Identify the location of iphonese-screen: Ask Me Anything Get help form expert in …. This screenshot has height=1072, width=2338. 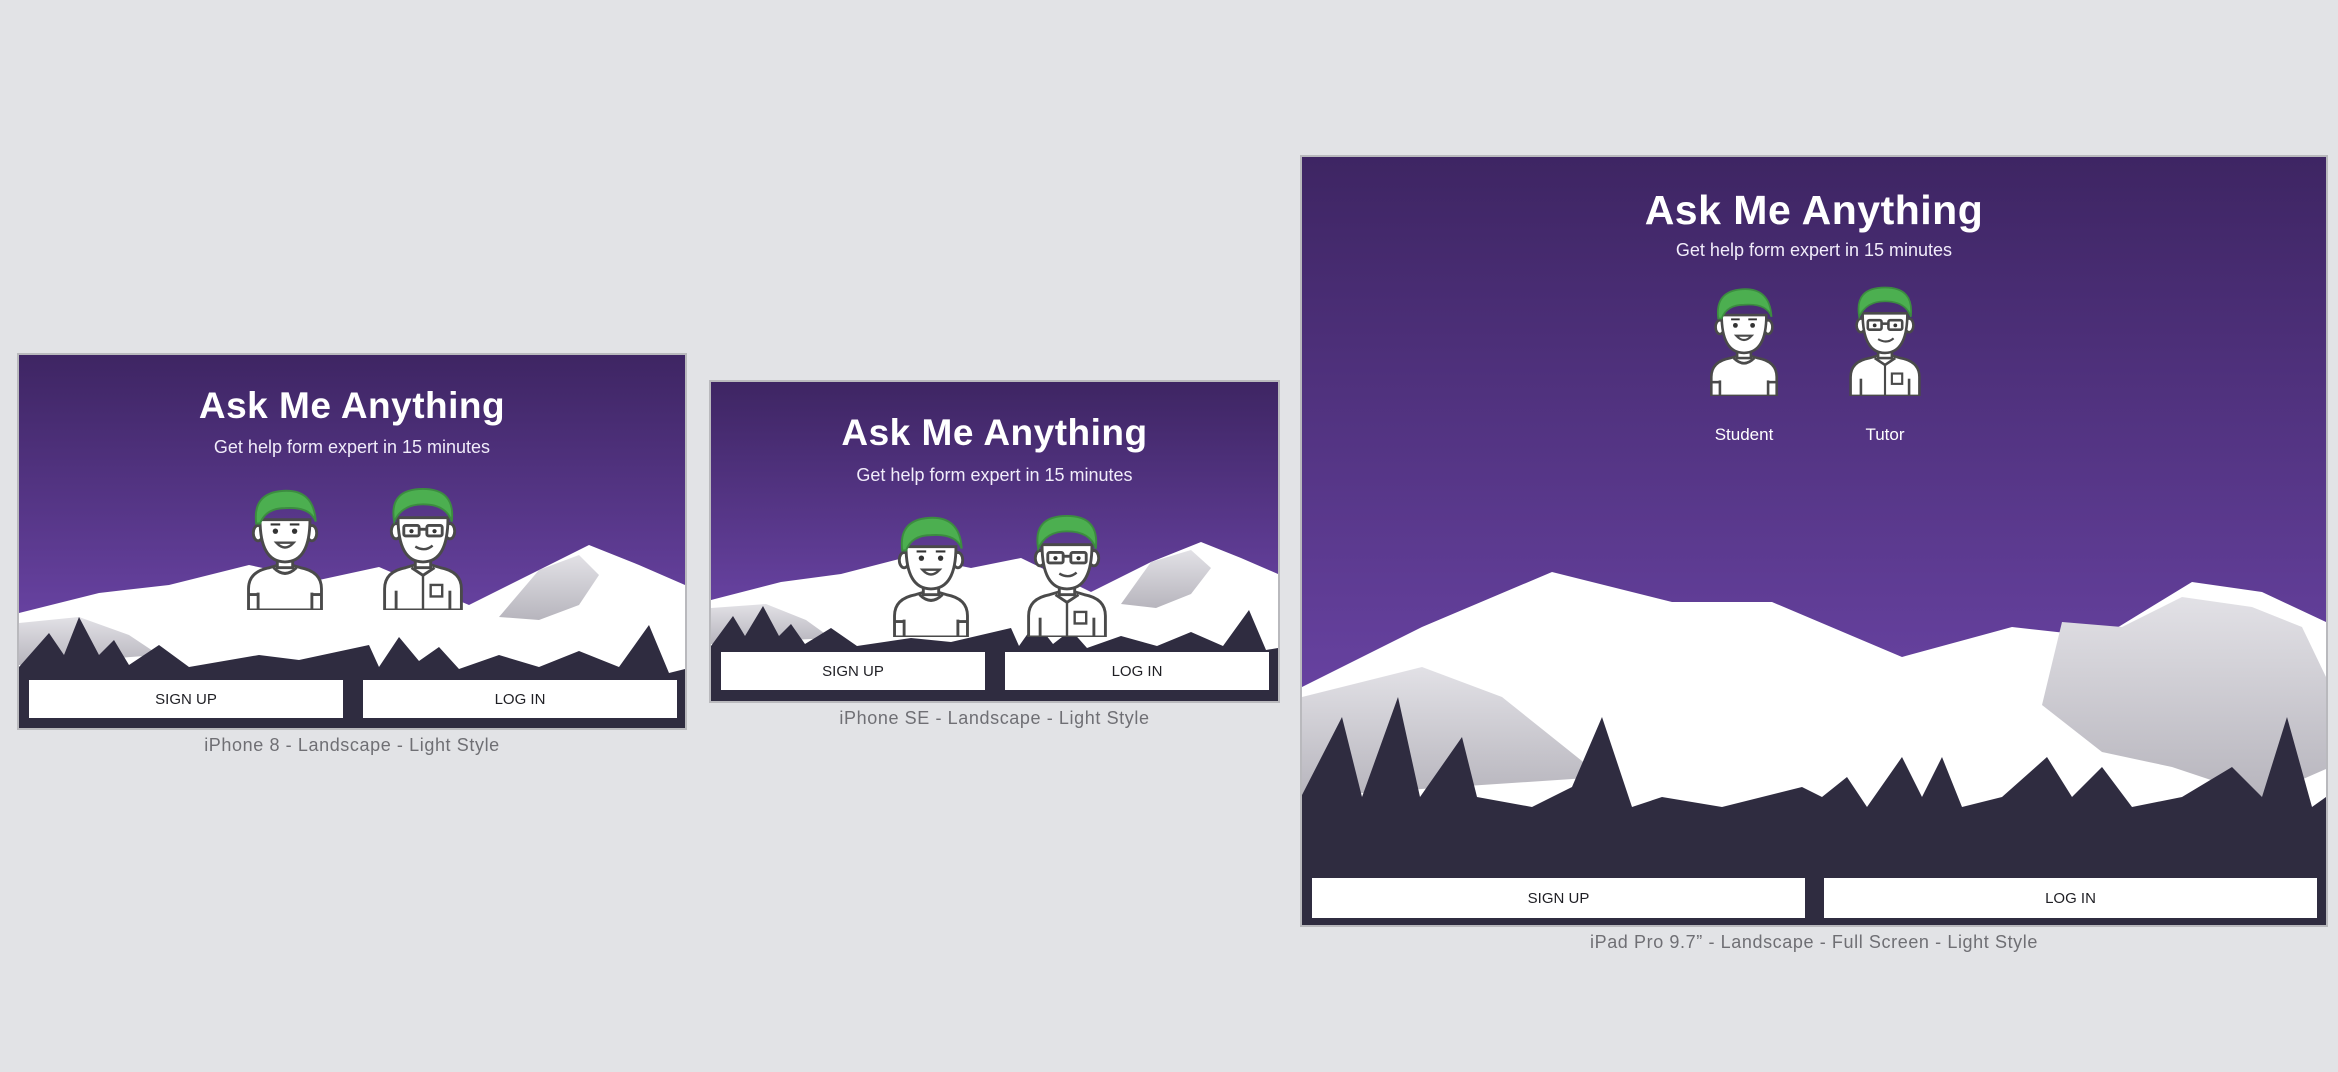
(994, 541).